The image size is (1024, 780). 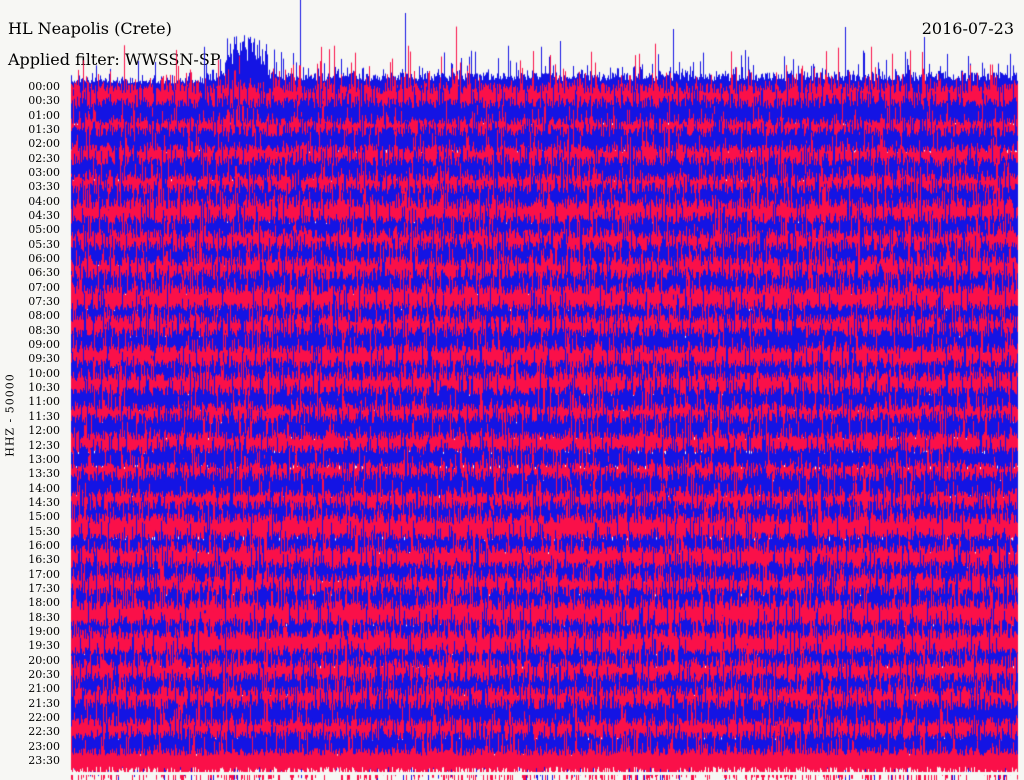 I want to click on time-label: 21:00, so click(x=44, y=689).